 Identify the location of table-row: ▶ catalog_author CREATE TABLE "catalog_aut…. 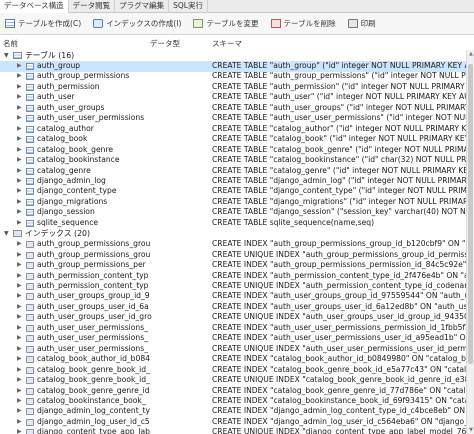
(233, 129).